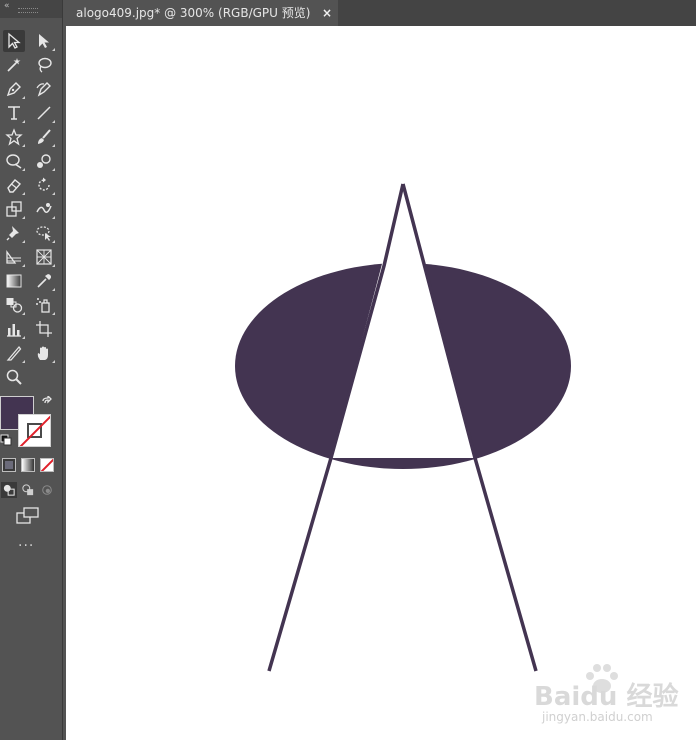 The image size is (696, 740). I want to click on scale-icon, so click(14, 209).